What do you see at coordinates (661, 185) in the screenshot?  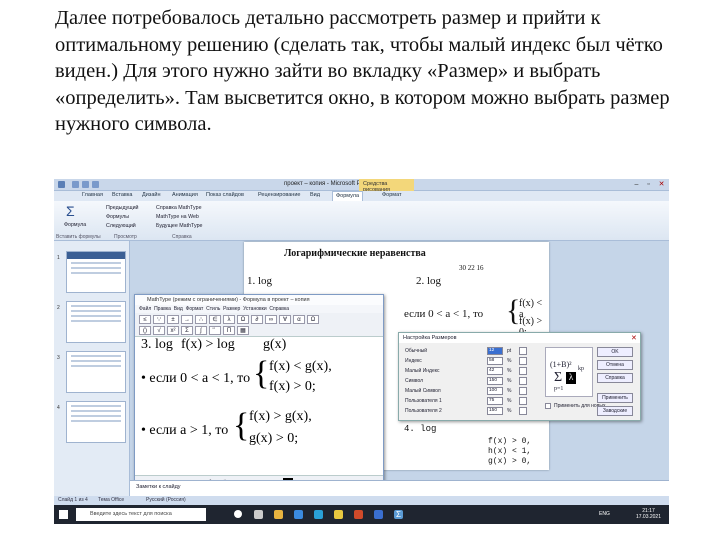 I see `close-icon: ✕` at bounding box center [661, 185].